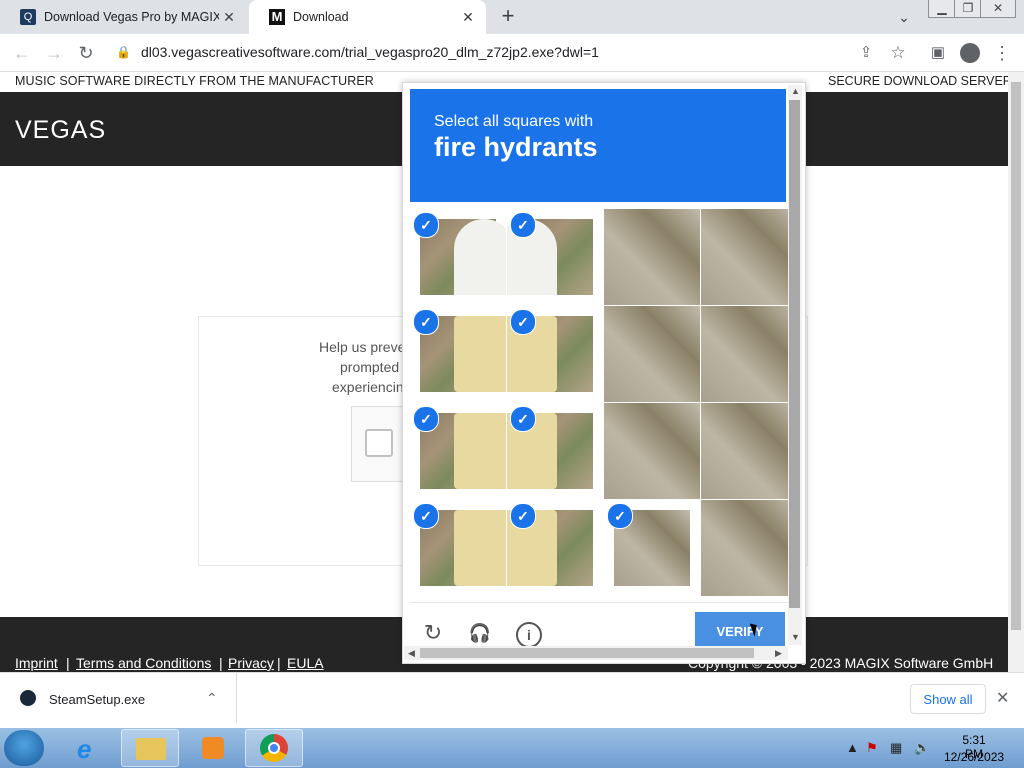 Image resolution: width=1024 pixels, height=768 pixels. Describe the element at coordinates (948, 699) in the screenshot. I see `show-all-downloads-button: Show all` at that location.